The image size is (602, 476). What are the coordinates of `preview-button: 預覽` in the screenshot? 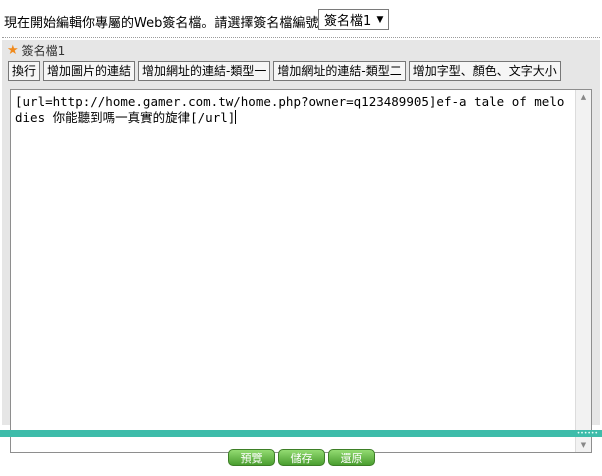 It's located at (251, 457).